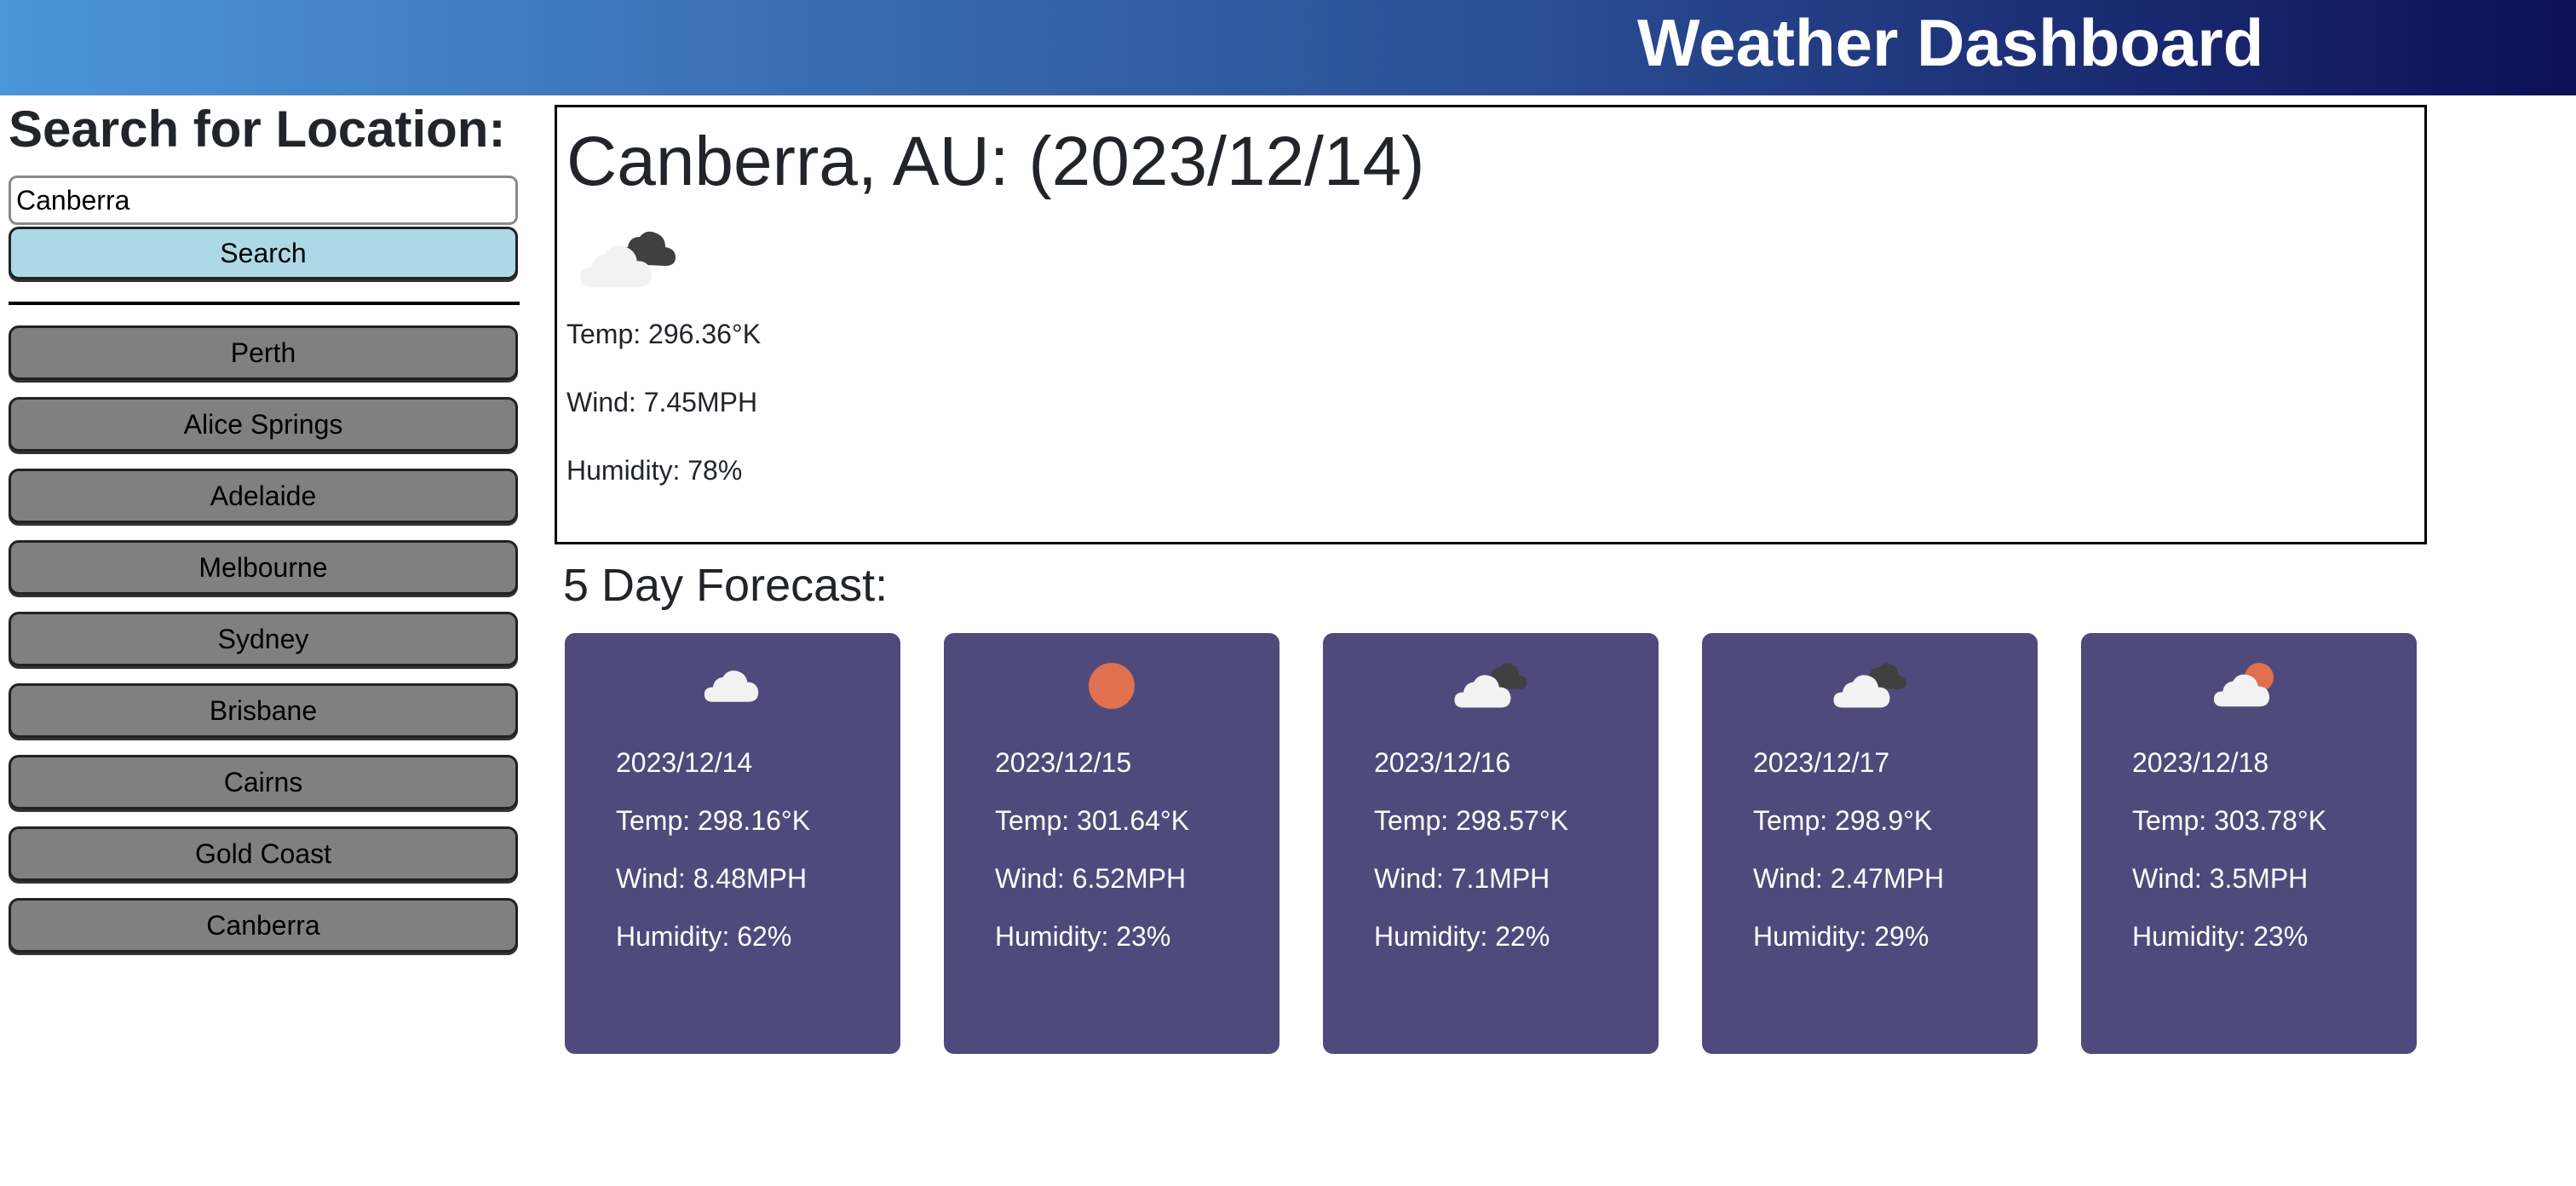  Describe the element at coordinates (1849, 879) in the screenshot. I see `forecast-wind: Wind: 2.47MPH` at that location.